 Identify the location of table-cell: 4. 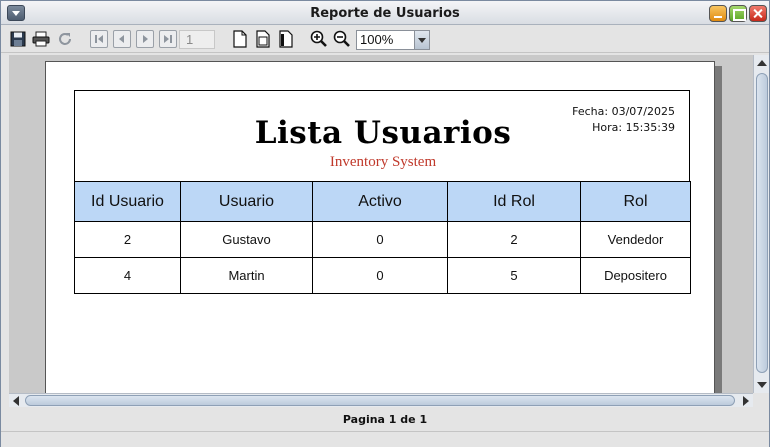
(127, 275).